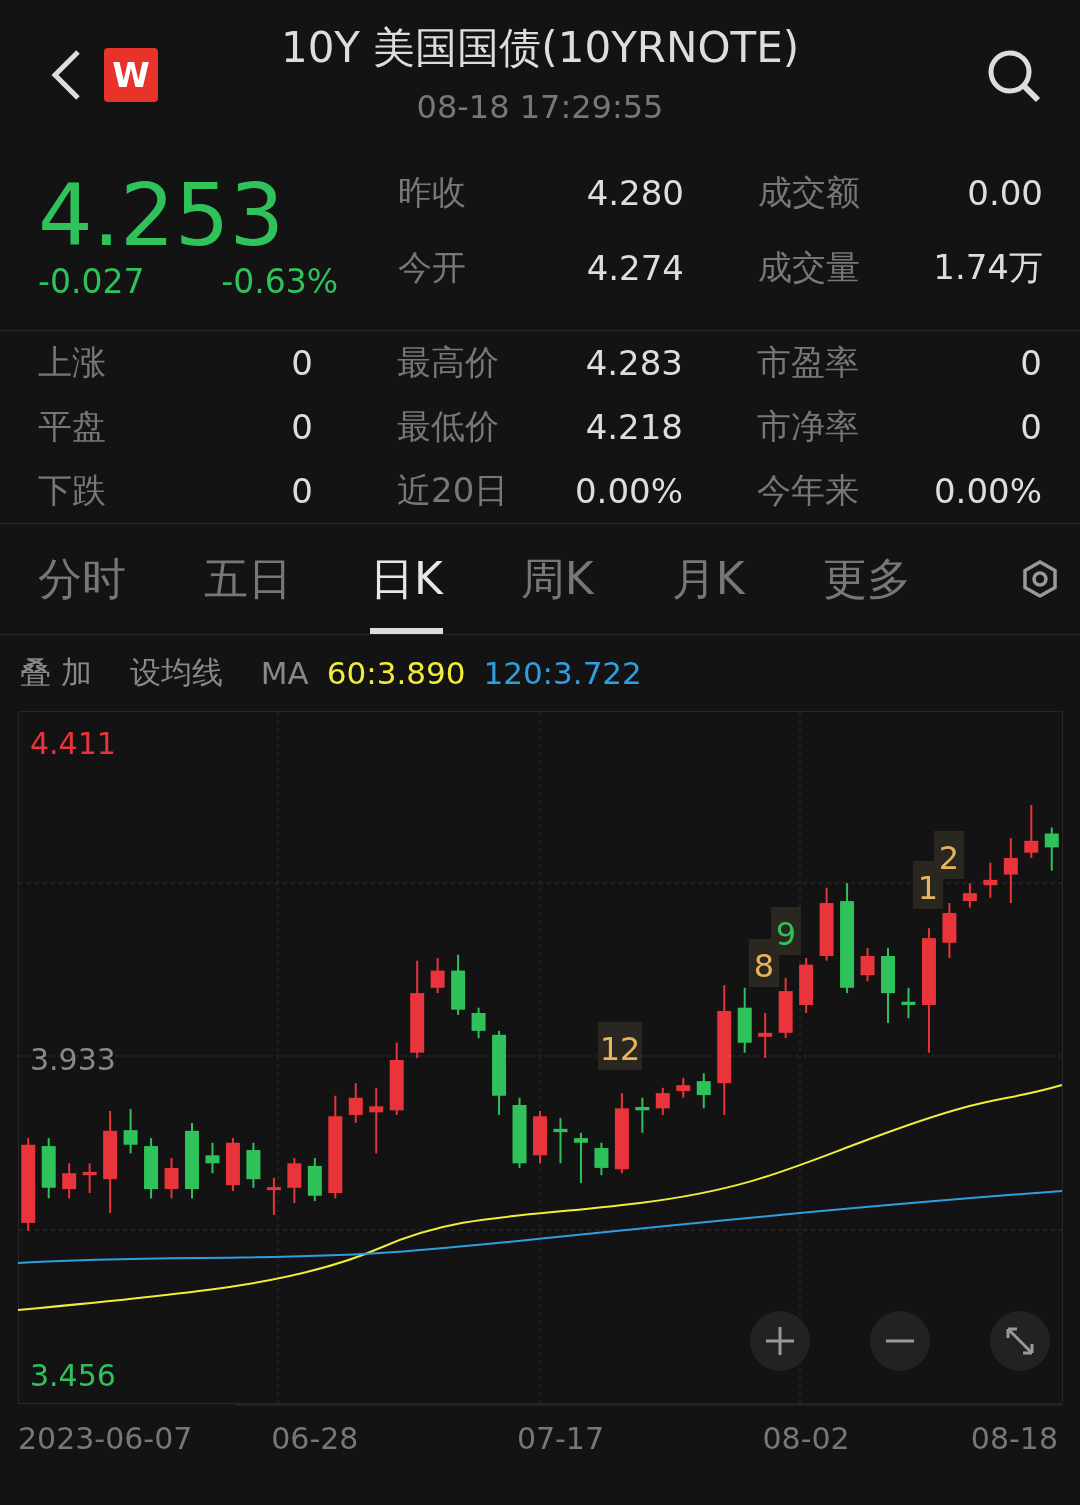  Describe the element at coordinates (634, 267) in the screenshot. I see `stat-value: 4.274` at that location.